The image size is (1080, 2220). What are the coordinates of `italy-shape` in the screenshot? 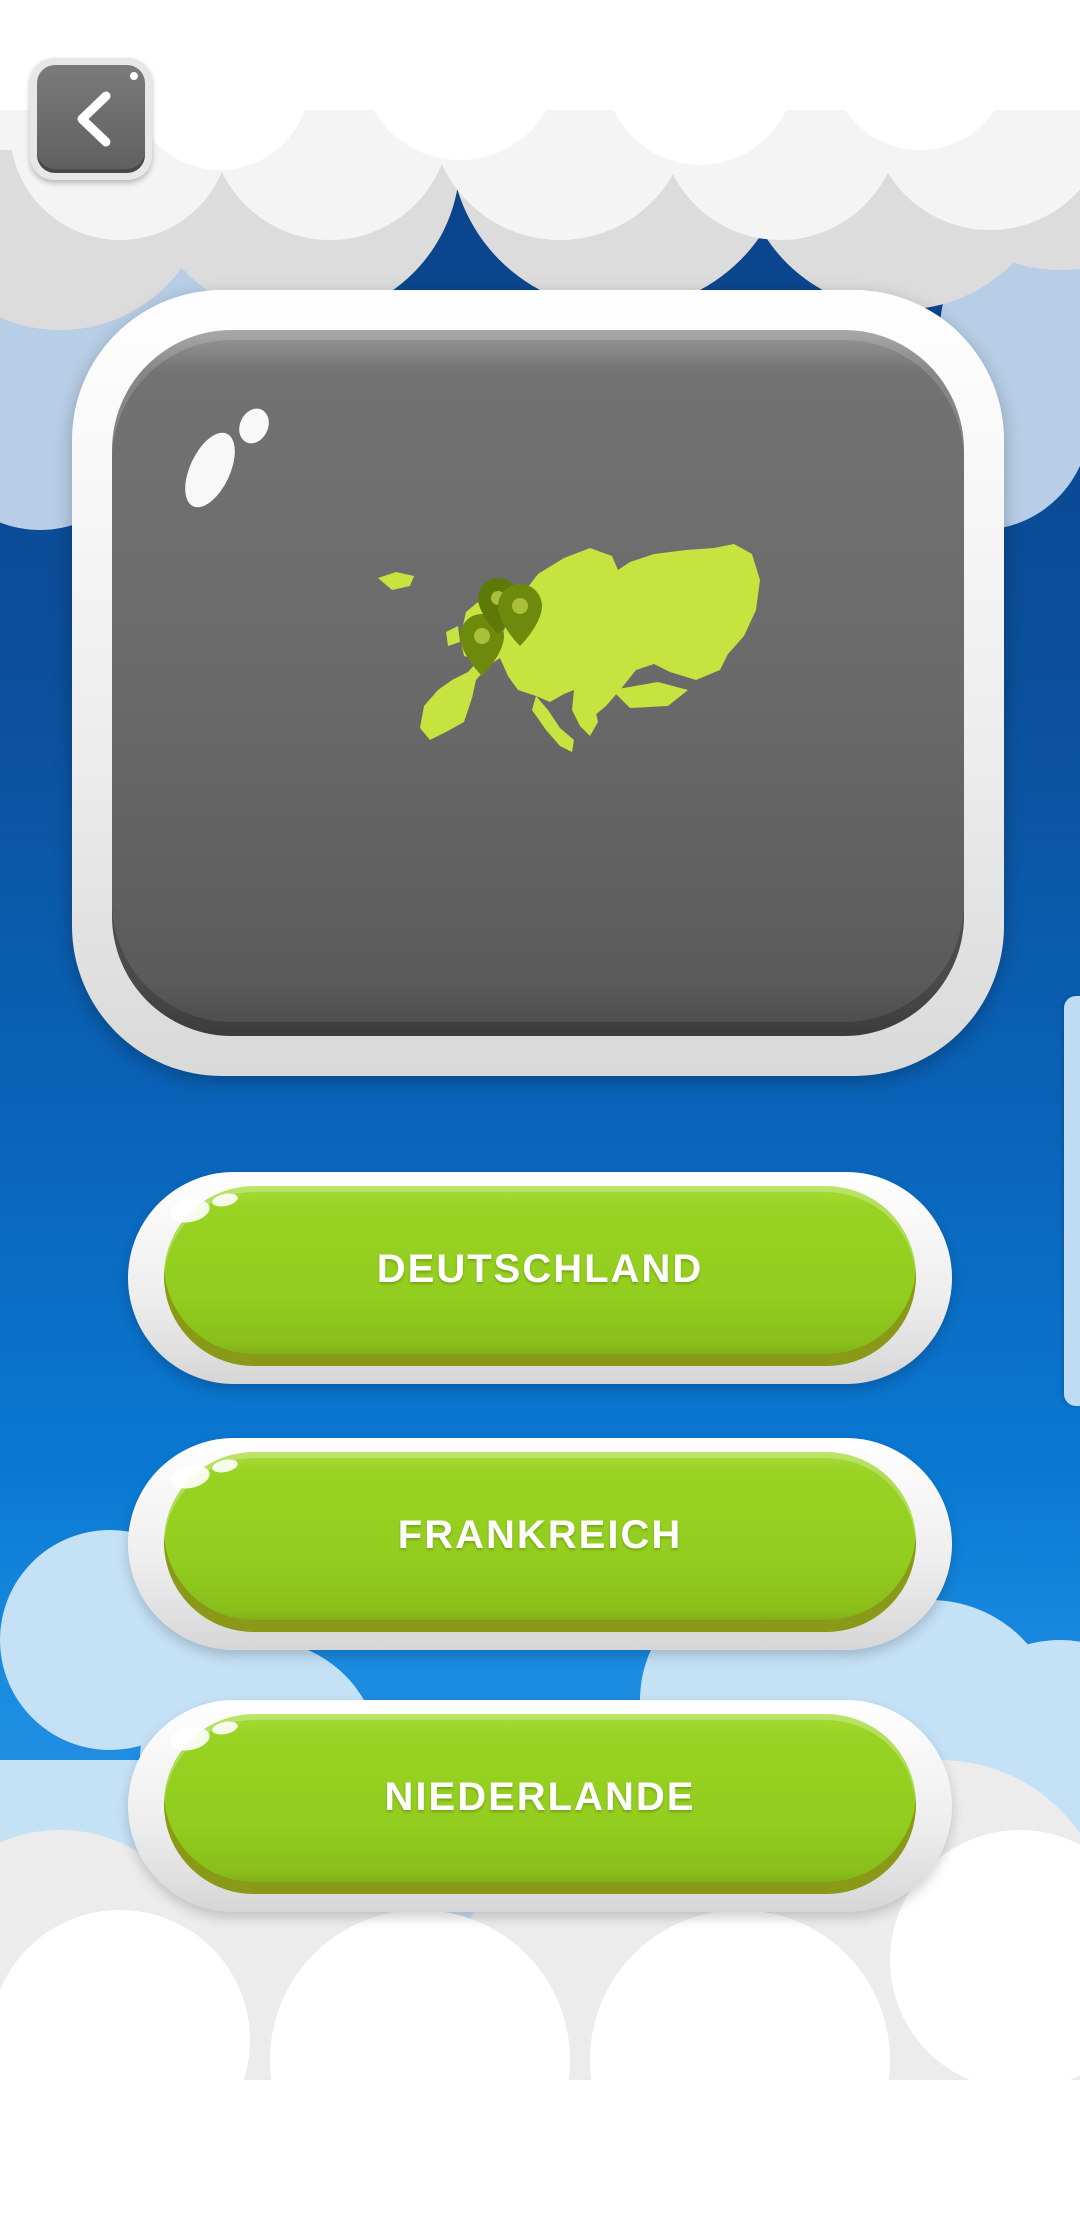 It's located at (553, 724).